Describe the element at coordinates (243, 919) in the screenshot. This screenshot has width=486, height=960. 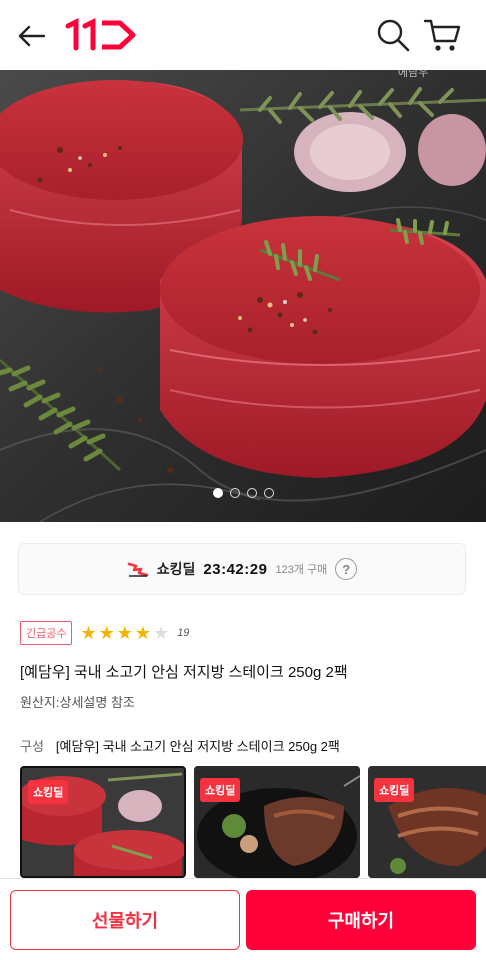
I see `bottom-action-bar: 선물하기 구매하기` at that location.